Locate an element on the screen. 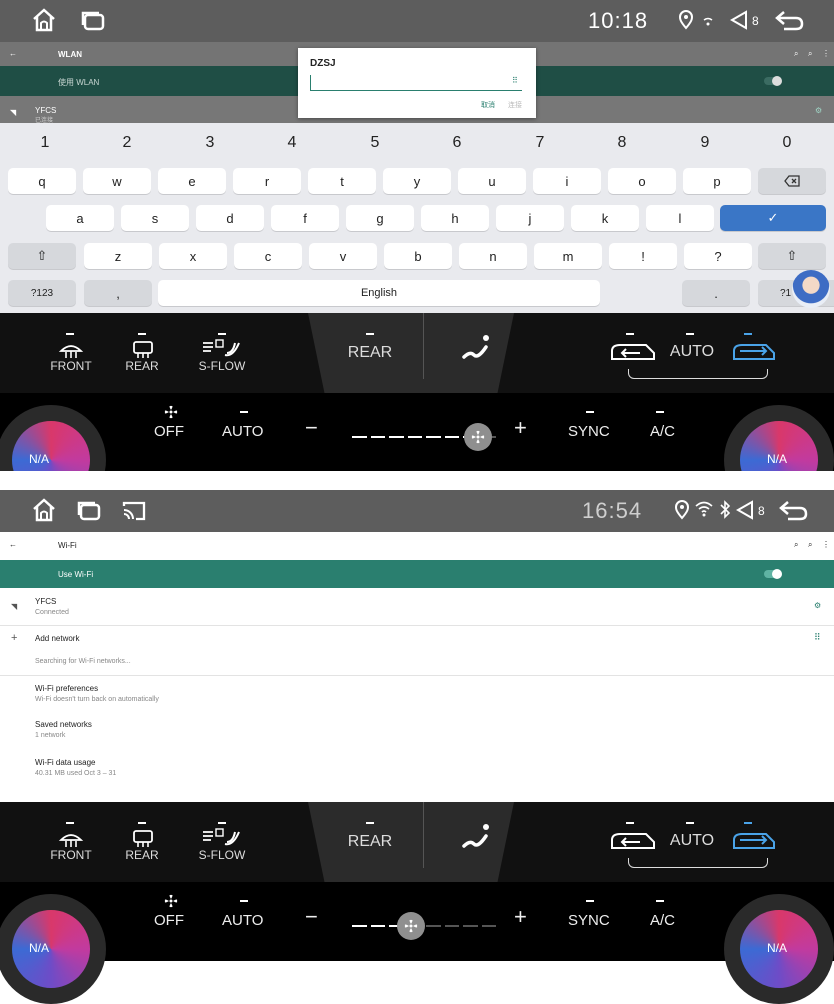  letter-key-t: t is located at coordinates (342, 181).